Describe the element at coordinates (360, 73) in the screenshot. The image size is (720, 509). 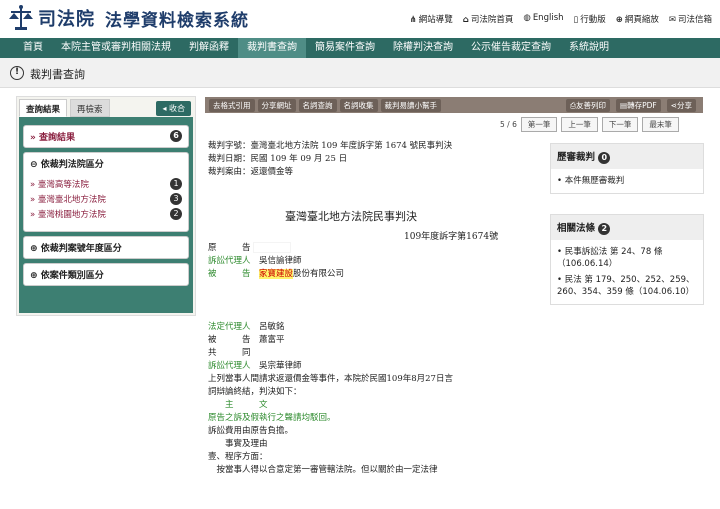
I see `title-bar: ! 裁判書查詢` at that location.